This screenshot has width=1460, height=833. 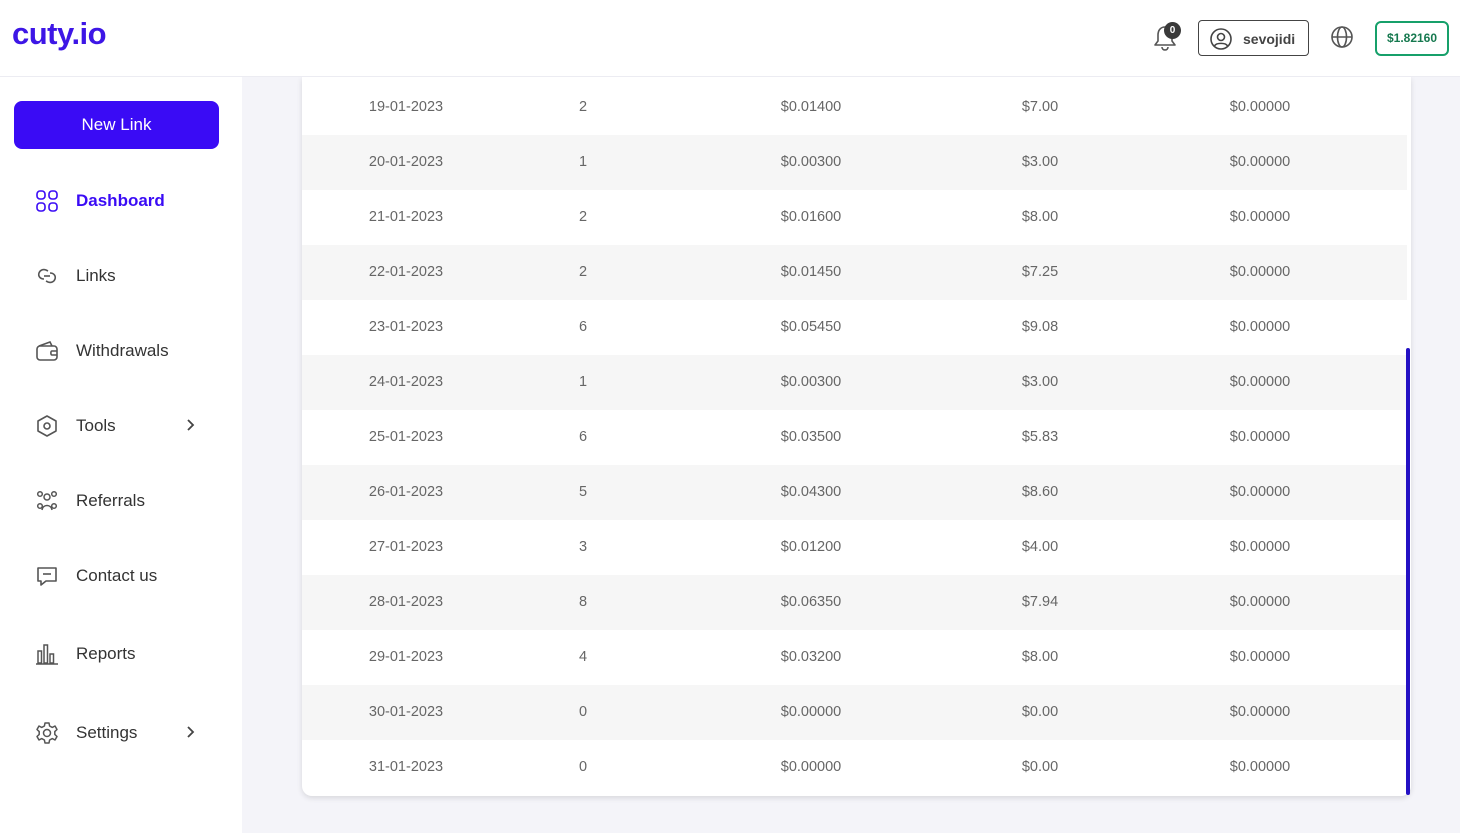 I want to click on earnings-cell: $0.01600, so click(x=811, y=217).